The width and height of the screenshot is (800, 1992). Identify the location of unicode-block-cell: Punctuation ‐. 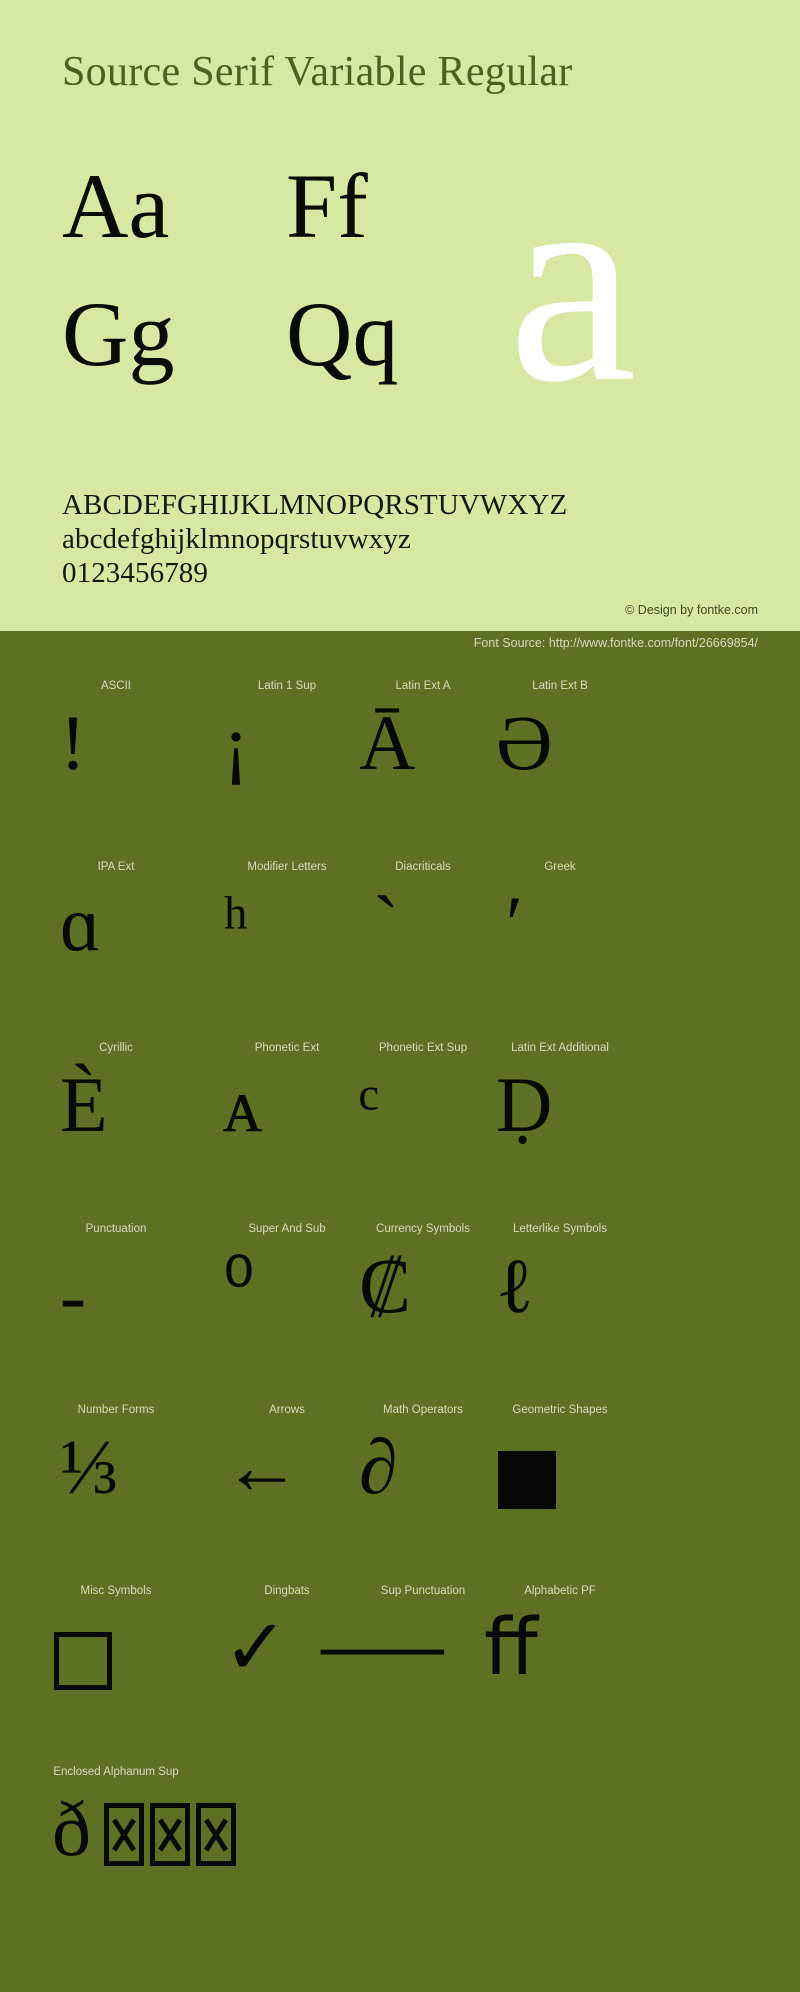
(116, 1292).